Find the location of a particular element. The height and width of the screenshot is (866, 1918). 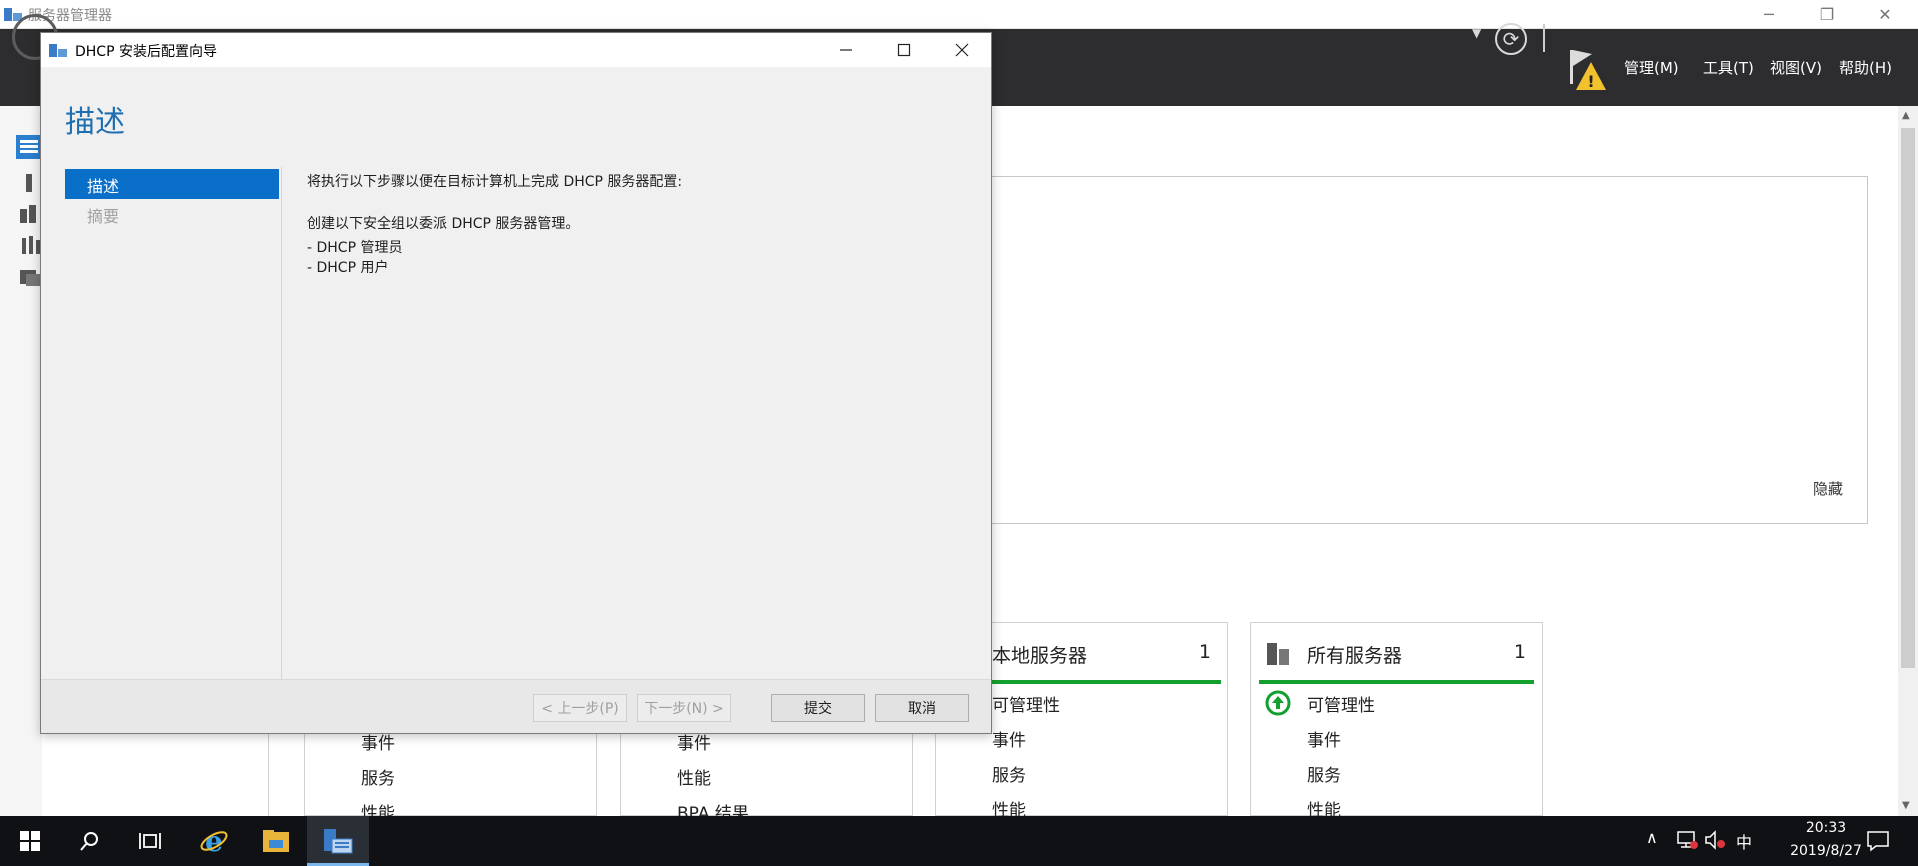

scrollbar-thumb is located at coordinates (1908, 398).